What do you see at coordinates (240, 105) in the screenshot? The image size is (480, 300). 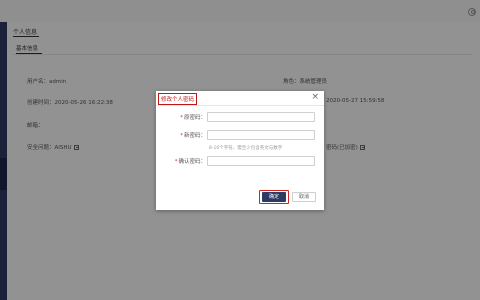 I see `dialog-title-divider` at bounding box center [240, 105].